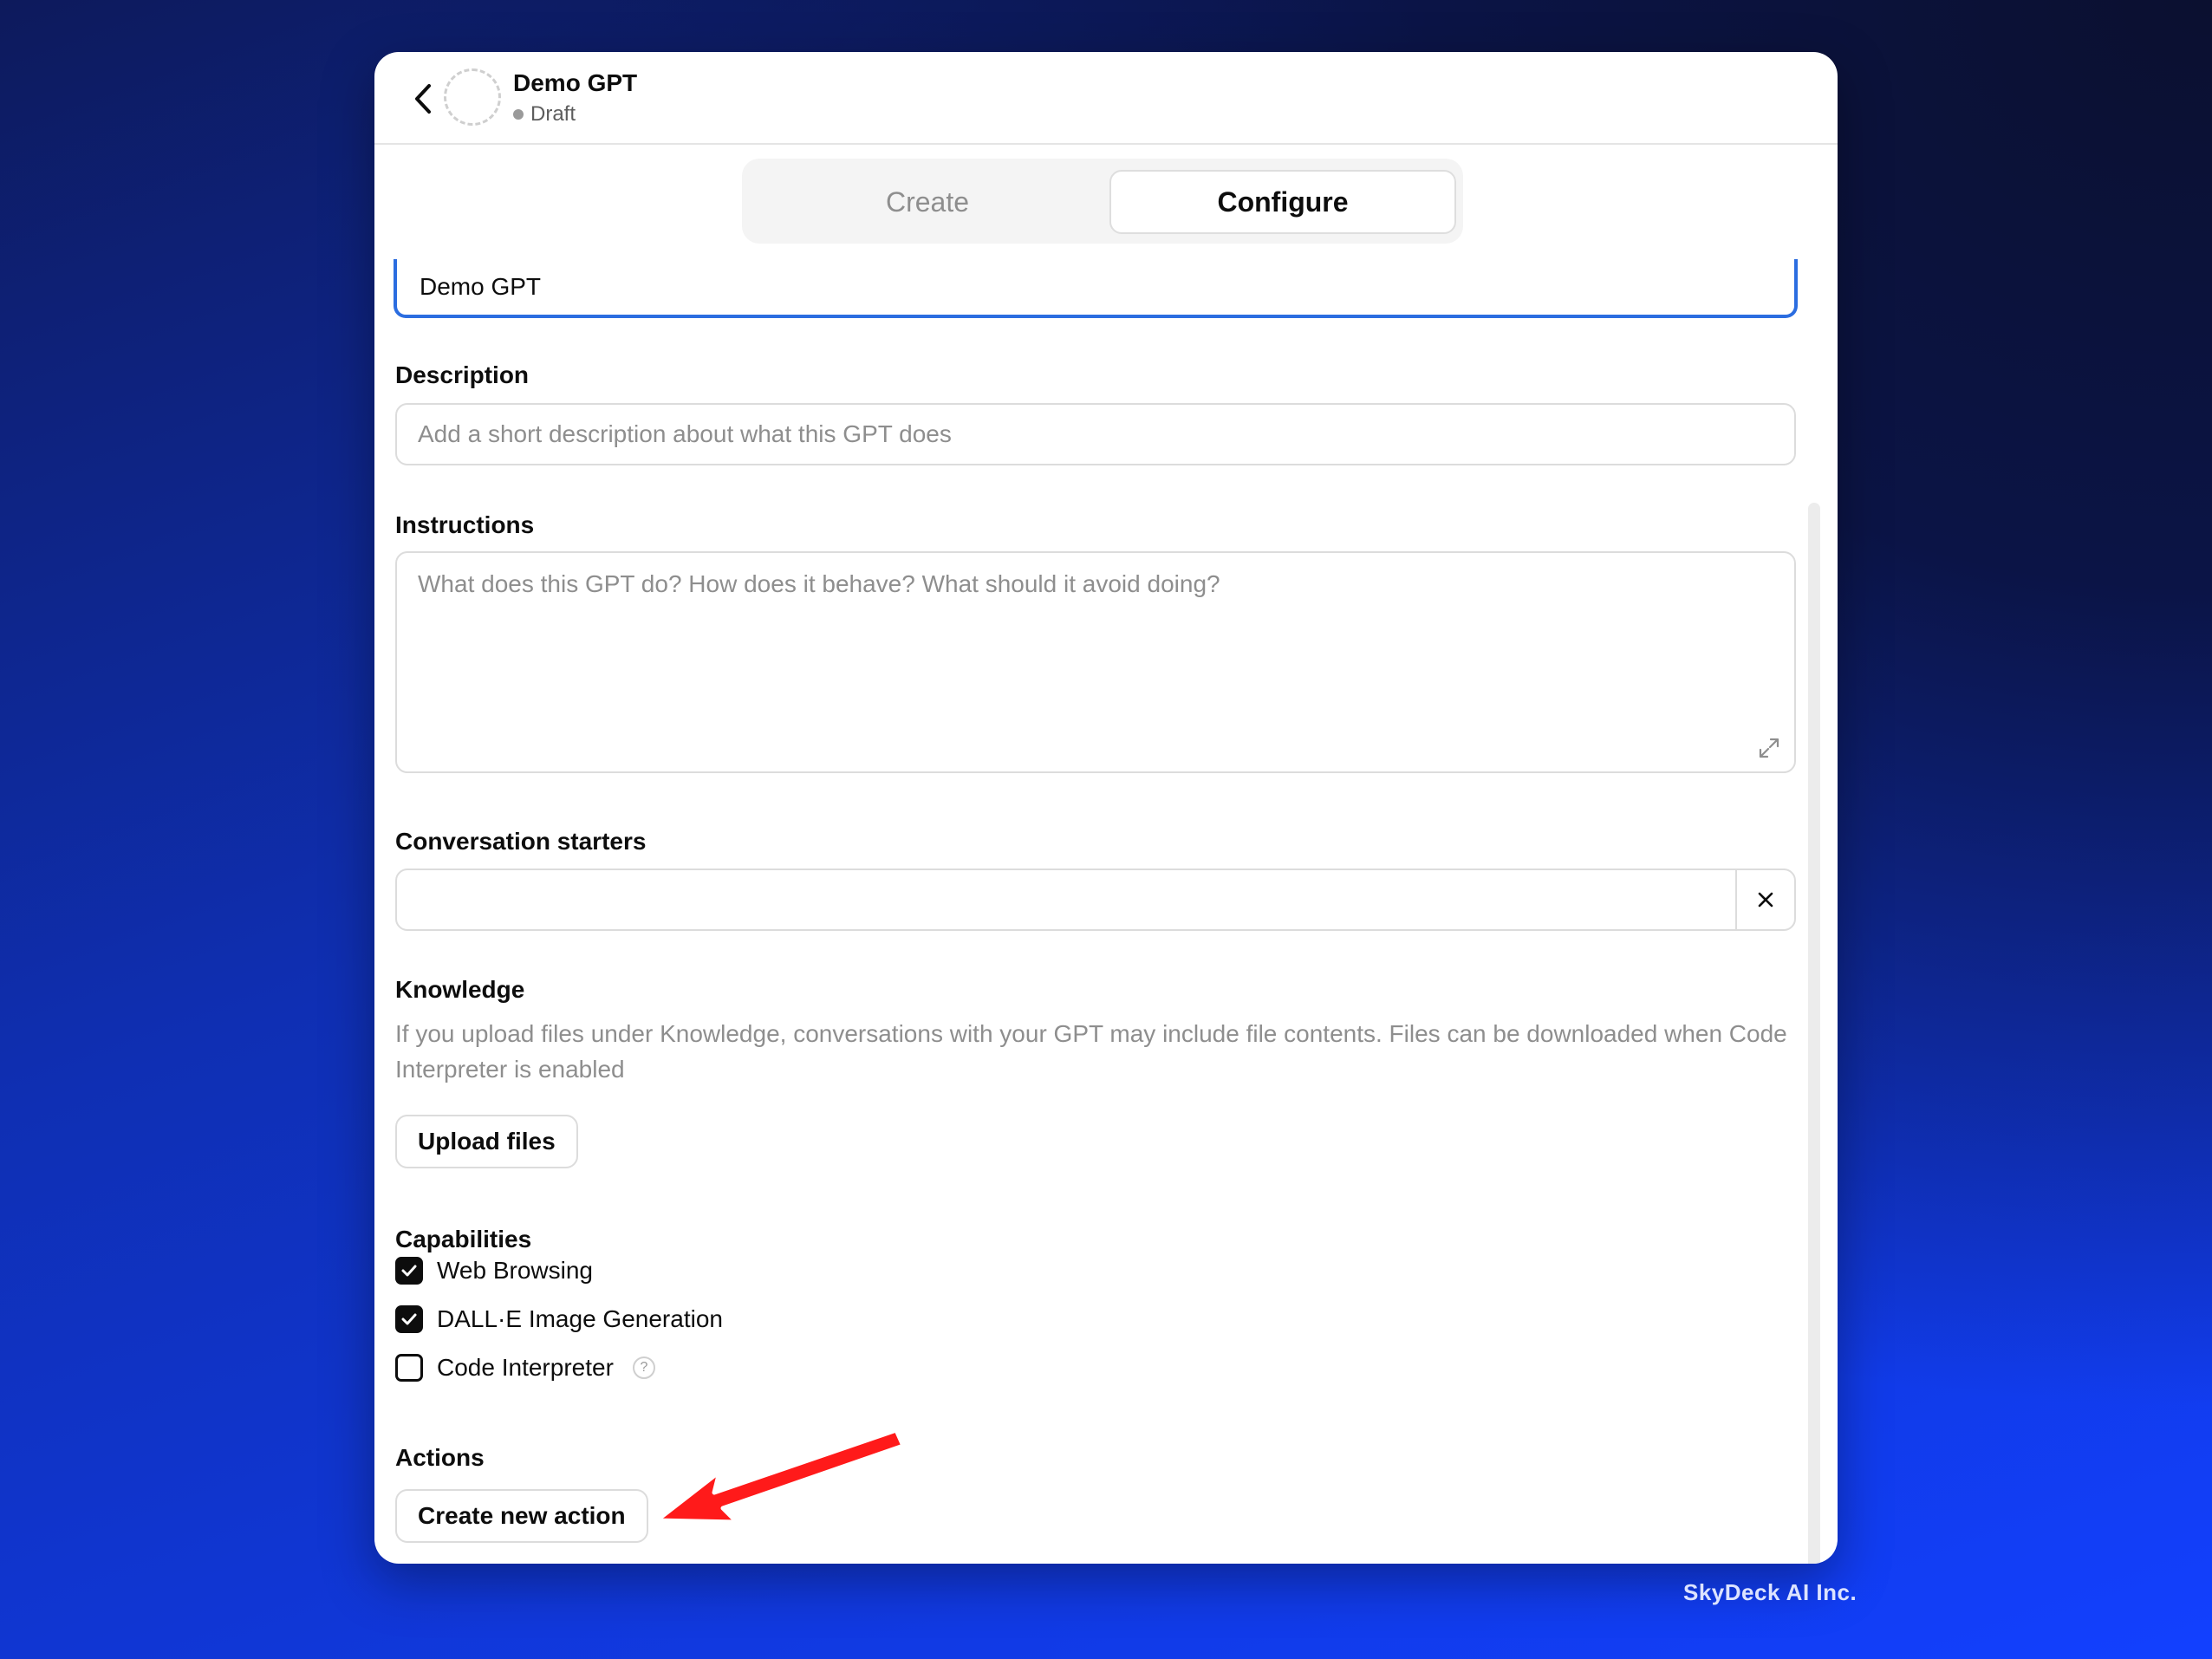 The height and width of the screenshot is (1659, 2212). Describe the element at coordinates (521, 1516) in the screenshot. I see `create-new-action-button: Create new action` at that location.